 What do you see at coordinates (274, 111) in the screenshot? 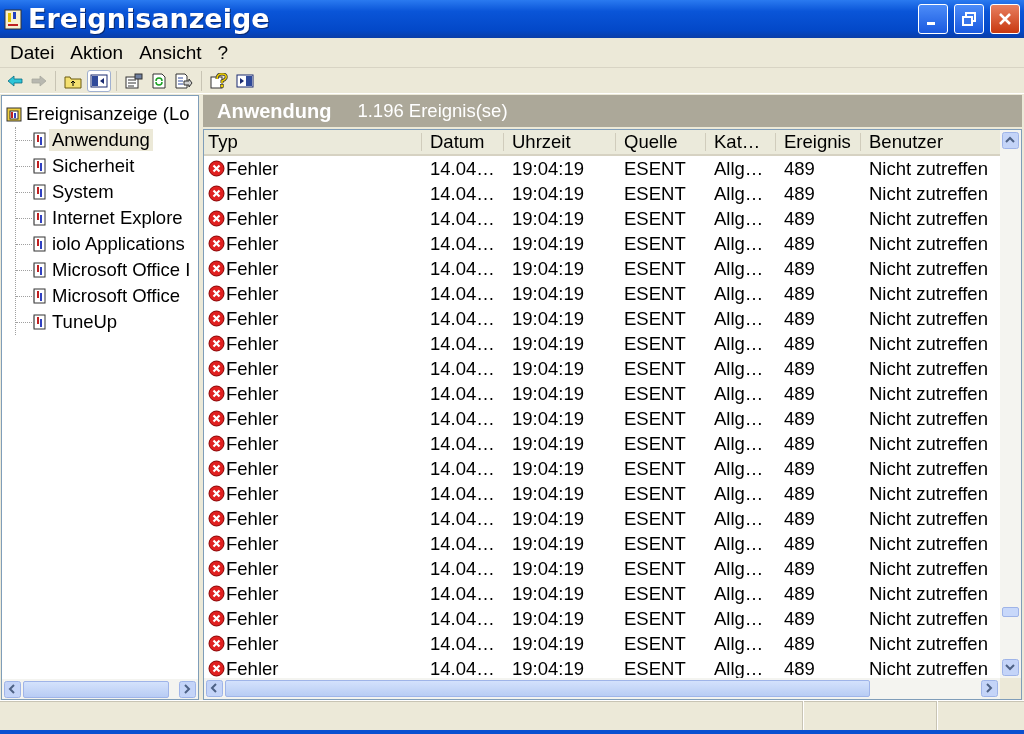
I see `log-title: Anwendung` at bounding box center [274, 111].